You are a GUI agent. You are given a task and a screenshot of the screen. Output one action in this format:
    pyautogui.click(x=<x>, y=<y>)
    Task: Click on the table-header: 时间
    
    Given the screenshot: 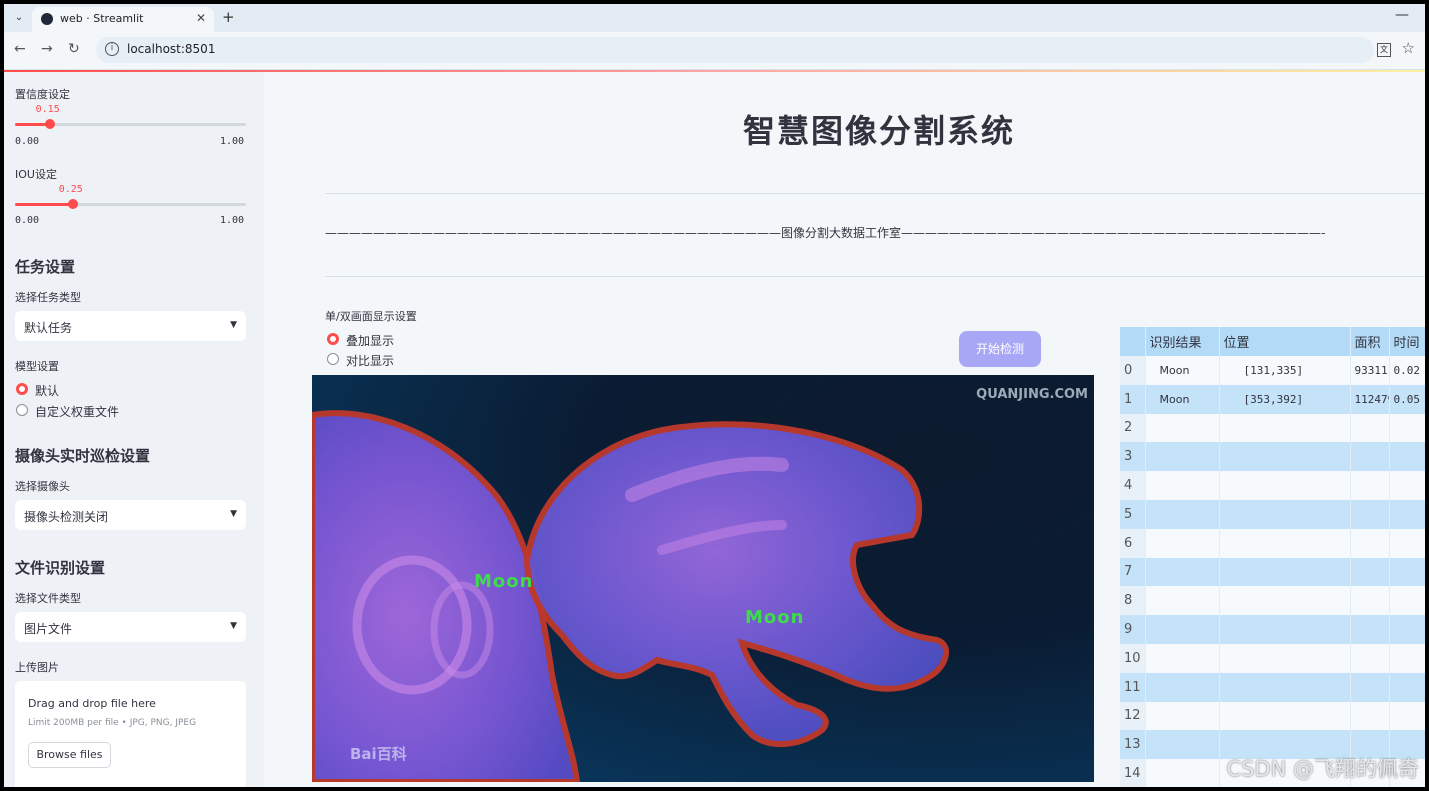 What is the action you would take?
    pyautogui.click(x=1407, y=341)
    